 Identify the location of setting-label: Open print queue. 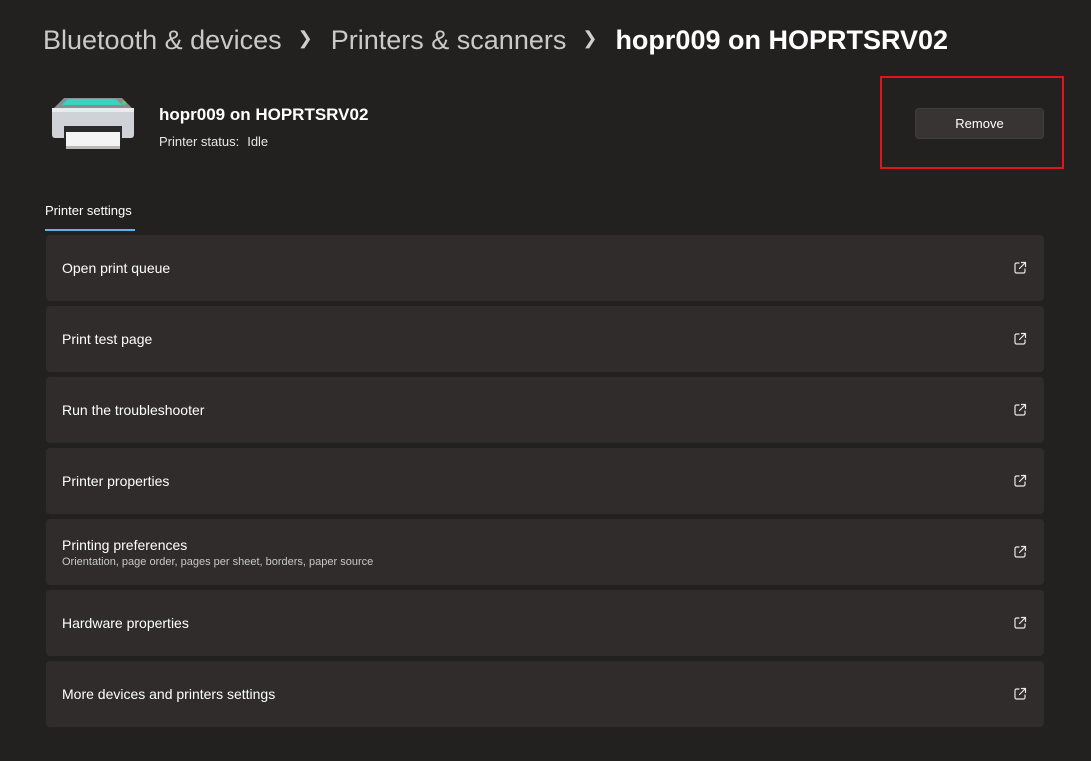
(116, 268).